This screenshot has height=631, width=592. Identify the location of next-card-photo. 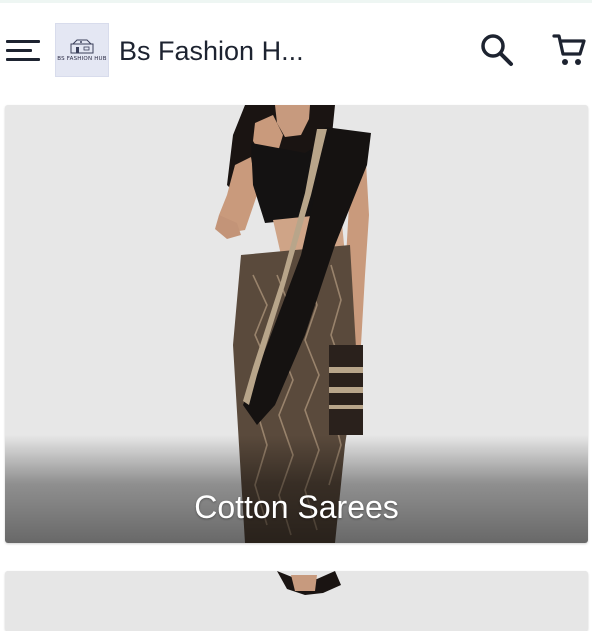
(296, 601).